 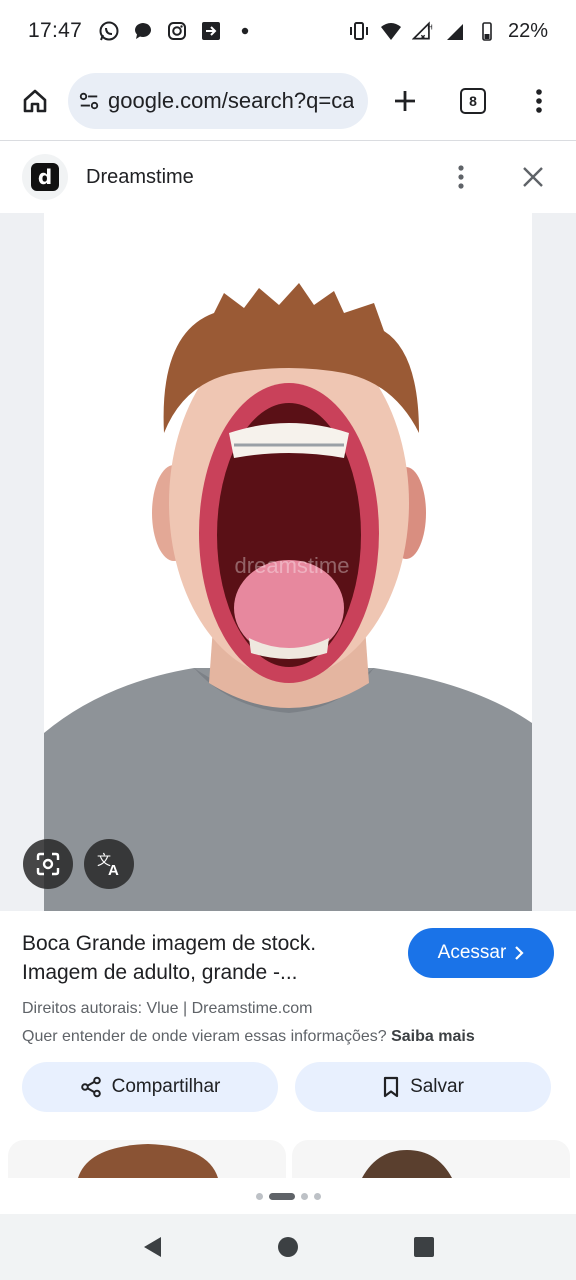 I want to click on action-row: Compartilhar Salvar, so click(x=286, y=1087).